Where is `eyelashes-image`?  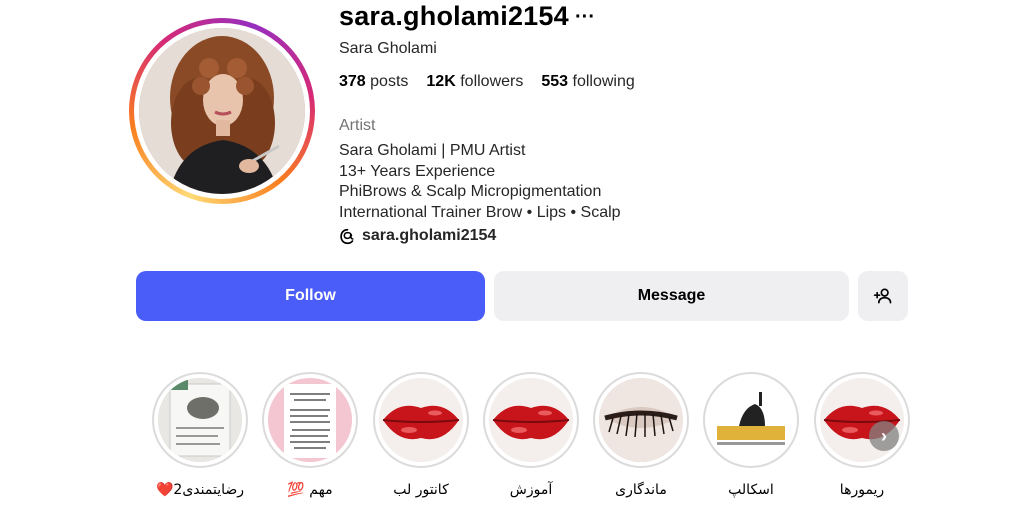 eyelashes-image is located at coordinates (641, 420).